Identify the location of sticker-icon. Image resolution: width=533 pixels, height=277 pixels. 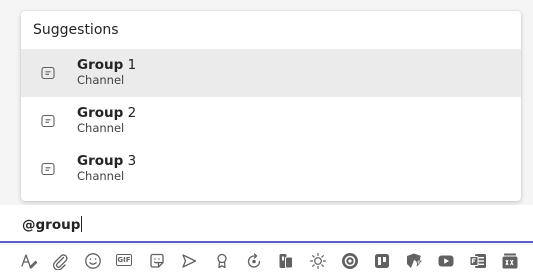
(157, 261).